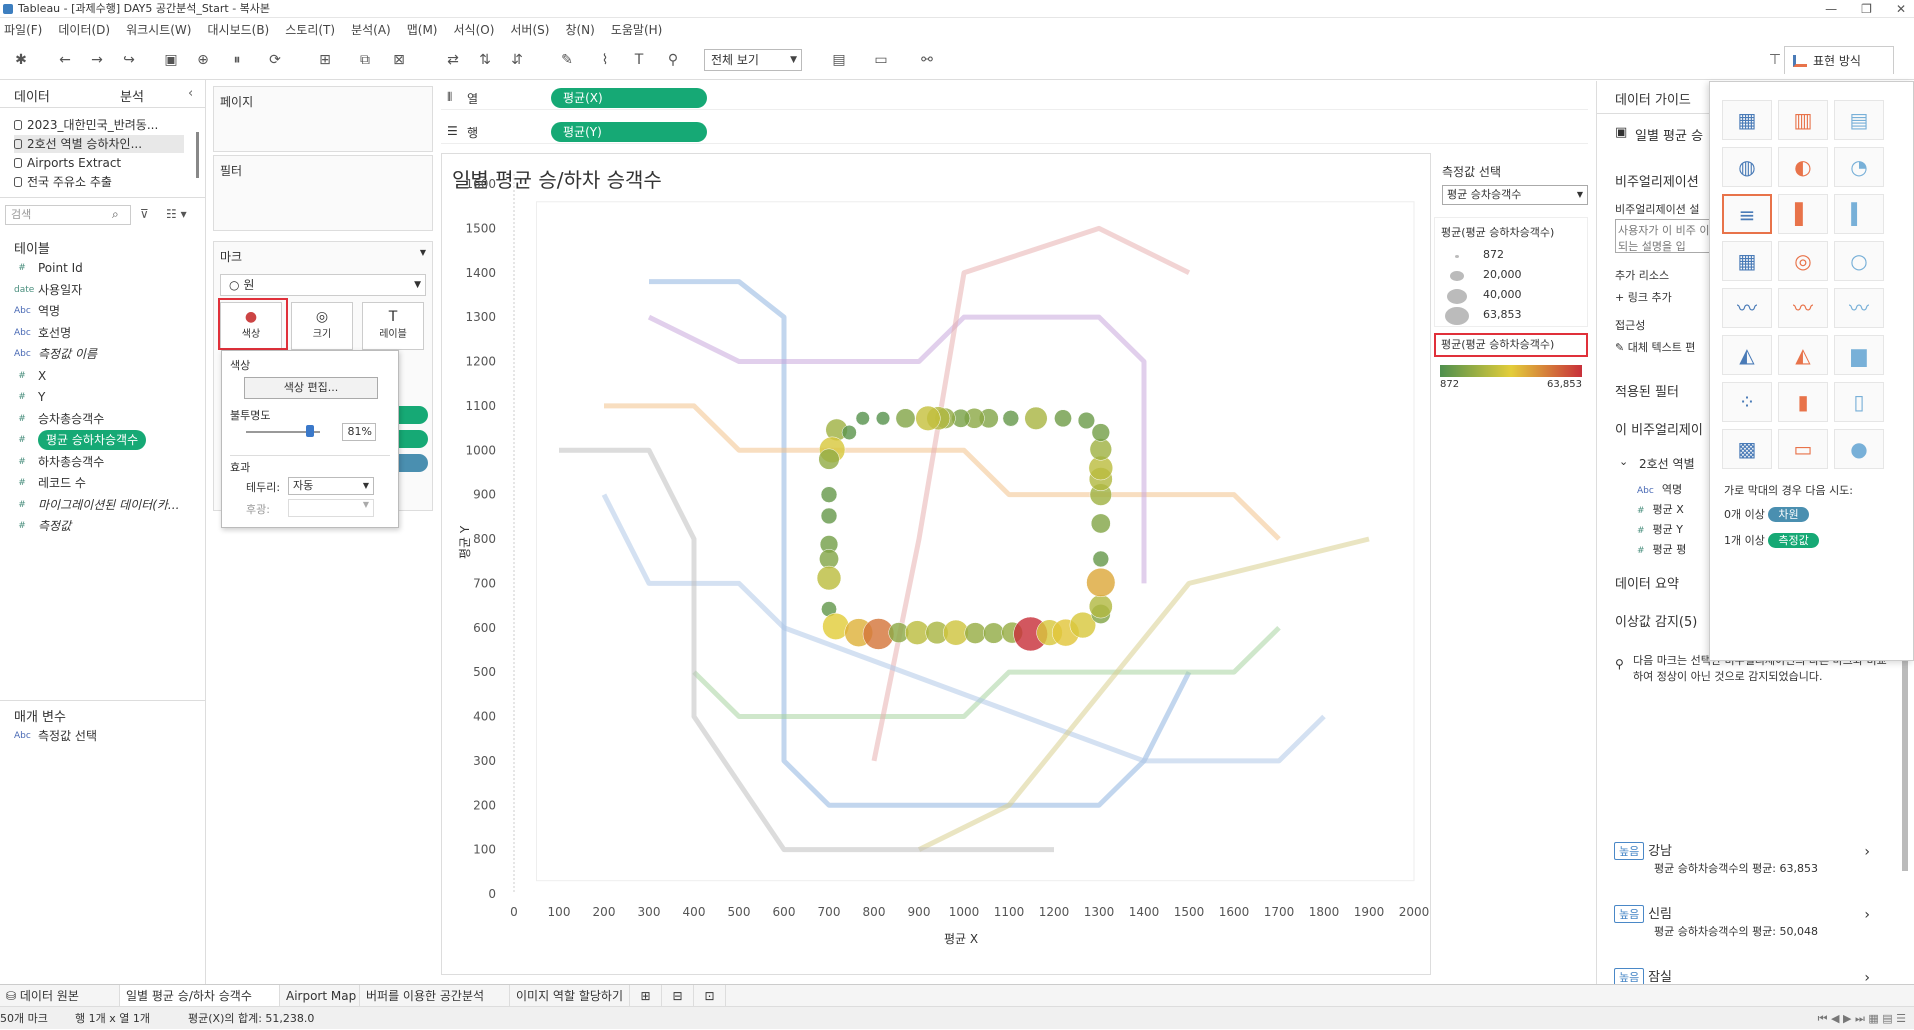 Image resolution: width=1914 pixels, height=1030 pixels. What do you see at coordinates (30, 376) in the screenshot?
I see `field-item: # X` at bounding box center [30, 376].